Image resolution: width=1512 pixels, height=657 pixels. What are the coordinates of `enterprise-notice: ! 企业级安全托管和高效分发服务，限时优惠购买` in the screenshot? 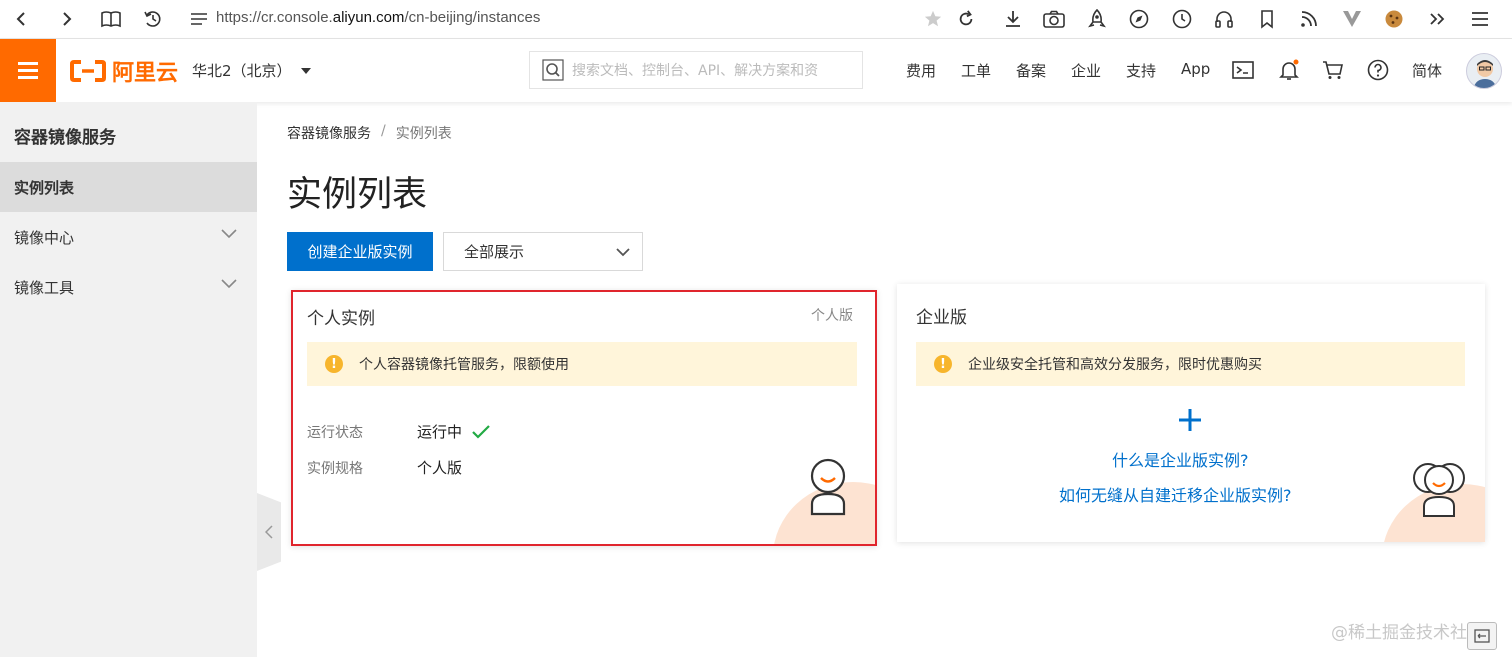 It's located at (1190, 364).